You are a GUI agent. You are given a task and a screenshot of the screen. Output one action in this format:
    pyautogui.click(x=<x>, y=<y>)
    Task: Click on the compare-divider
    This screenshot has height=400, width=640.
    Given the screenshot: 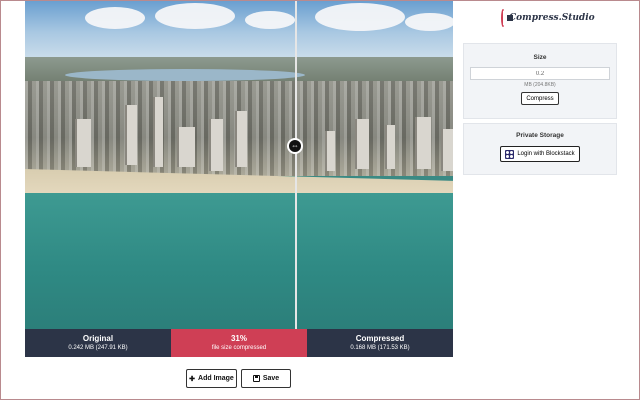 What is the action you would take?
    pyautogui.click(x=296, y=165)
    